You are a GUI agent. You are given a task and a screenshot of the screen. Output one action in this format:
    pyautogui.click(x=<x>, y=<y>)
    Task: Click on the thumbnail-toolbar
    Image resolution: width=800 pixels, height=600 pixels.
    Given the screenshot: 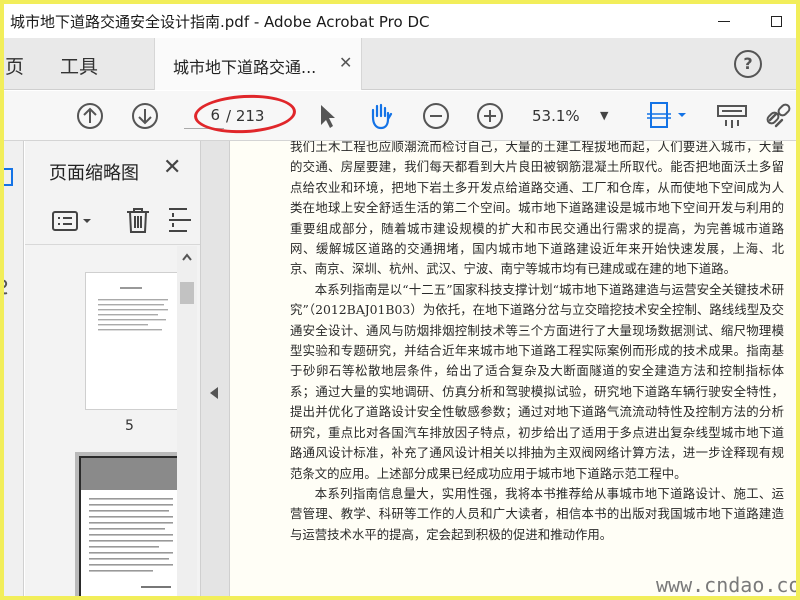 What is the action you would take?
    pyautogui.click(x=112, y=220)
    